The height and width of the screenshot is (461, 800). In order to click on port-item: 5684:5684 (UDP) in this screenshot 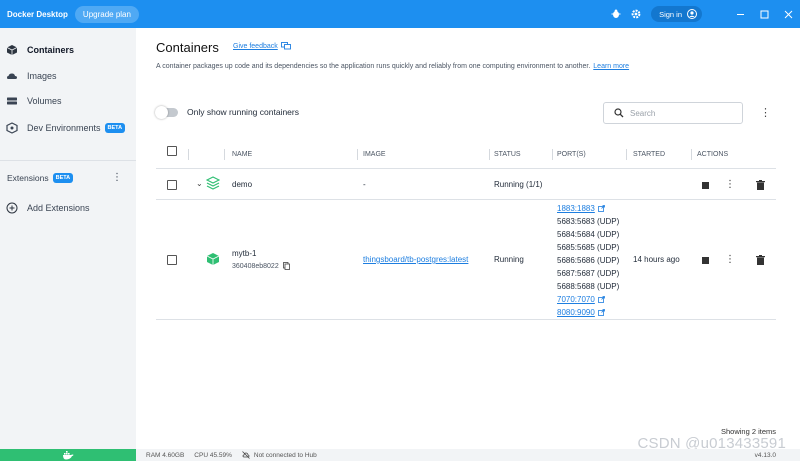, I will do `click(588, 234)`.